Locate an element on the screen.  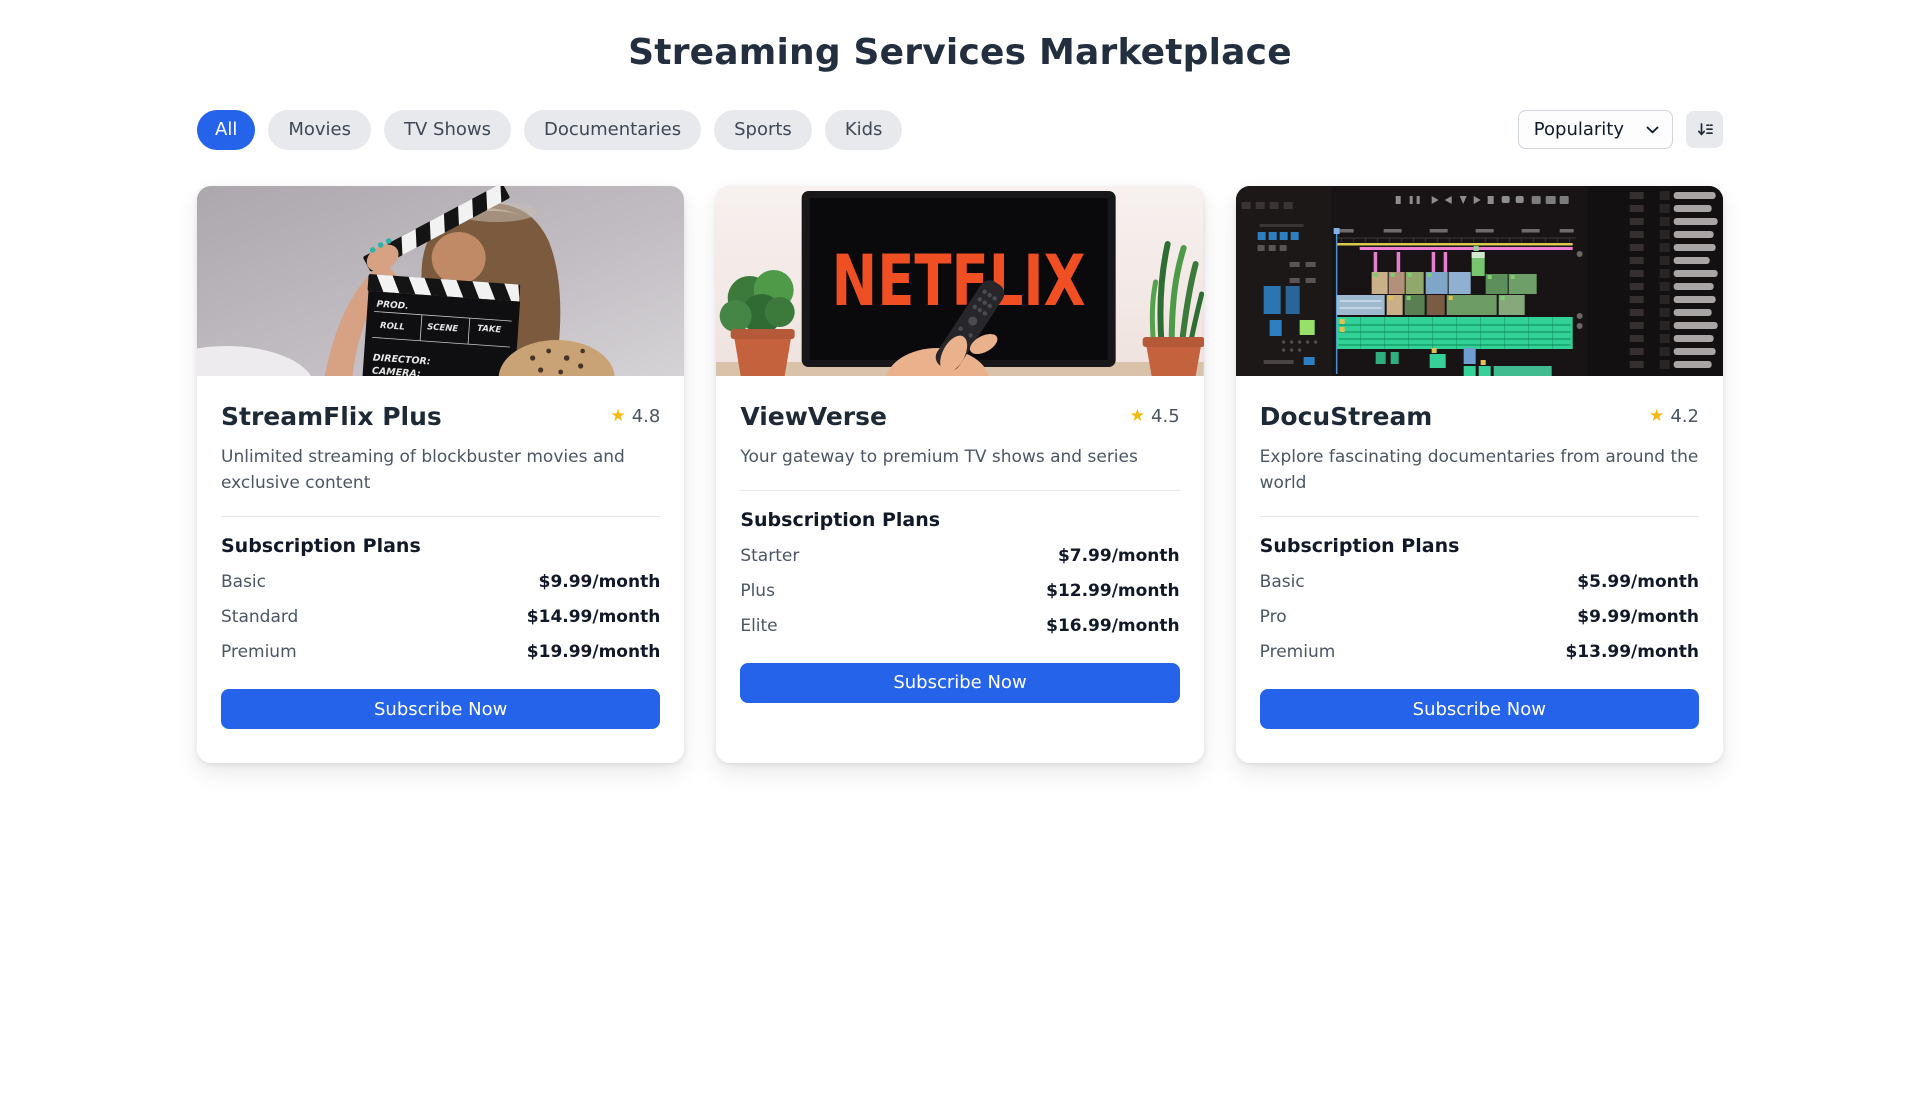
plan-name: Plus is located at coordinates (757, 590).